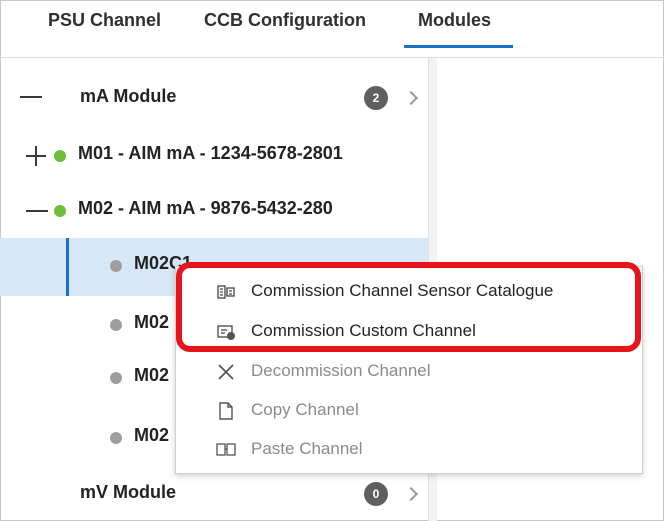  Describe the element at coordinates (104, 20) in the screenshot. I see `tab-psu-channel: PSU Channel` at that location.